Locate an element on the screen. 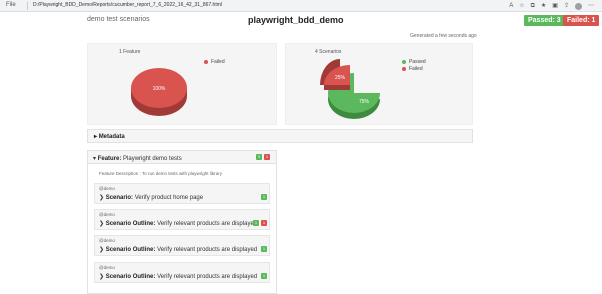  scenarios-pie-chart: 25% 75% is located at coordinates (350, 89).